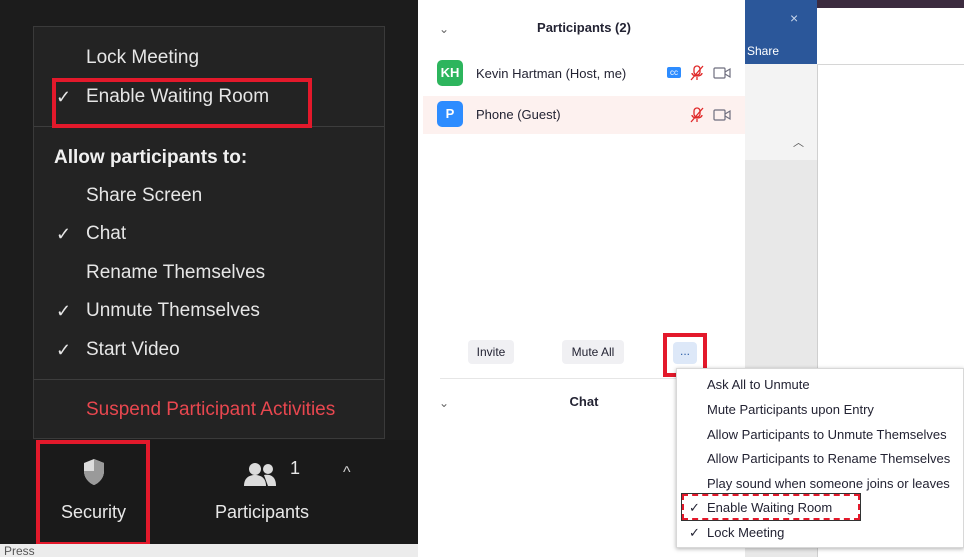  I want to click on menu-item-enable-waiting-room: Enable Waiting Room, so click(769, 507).